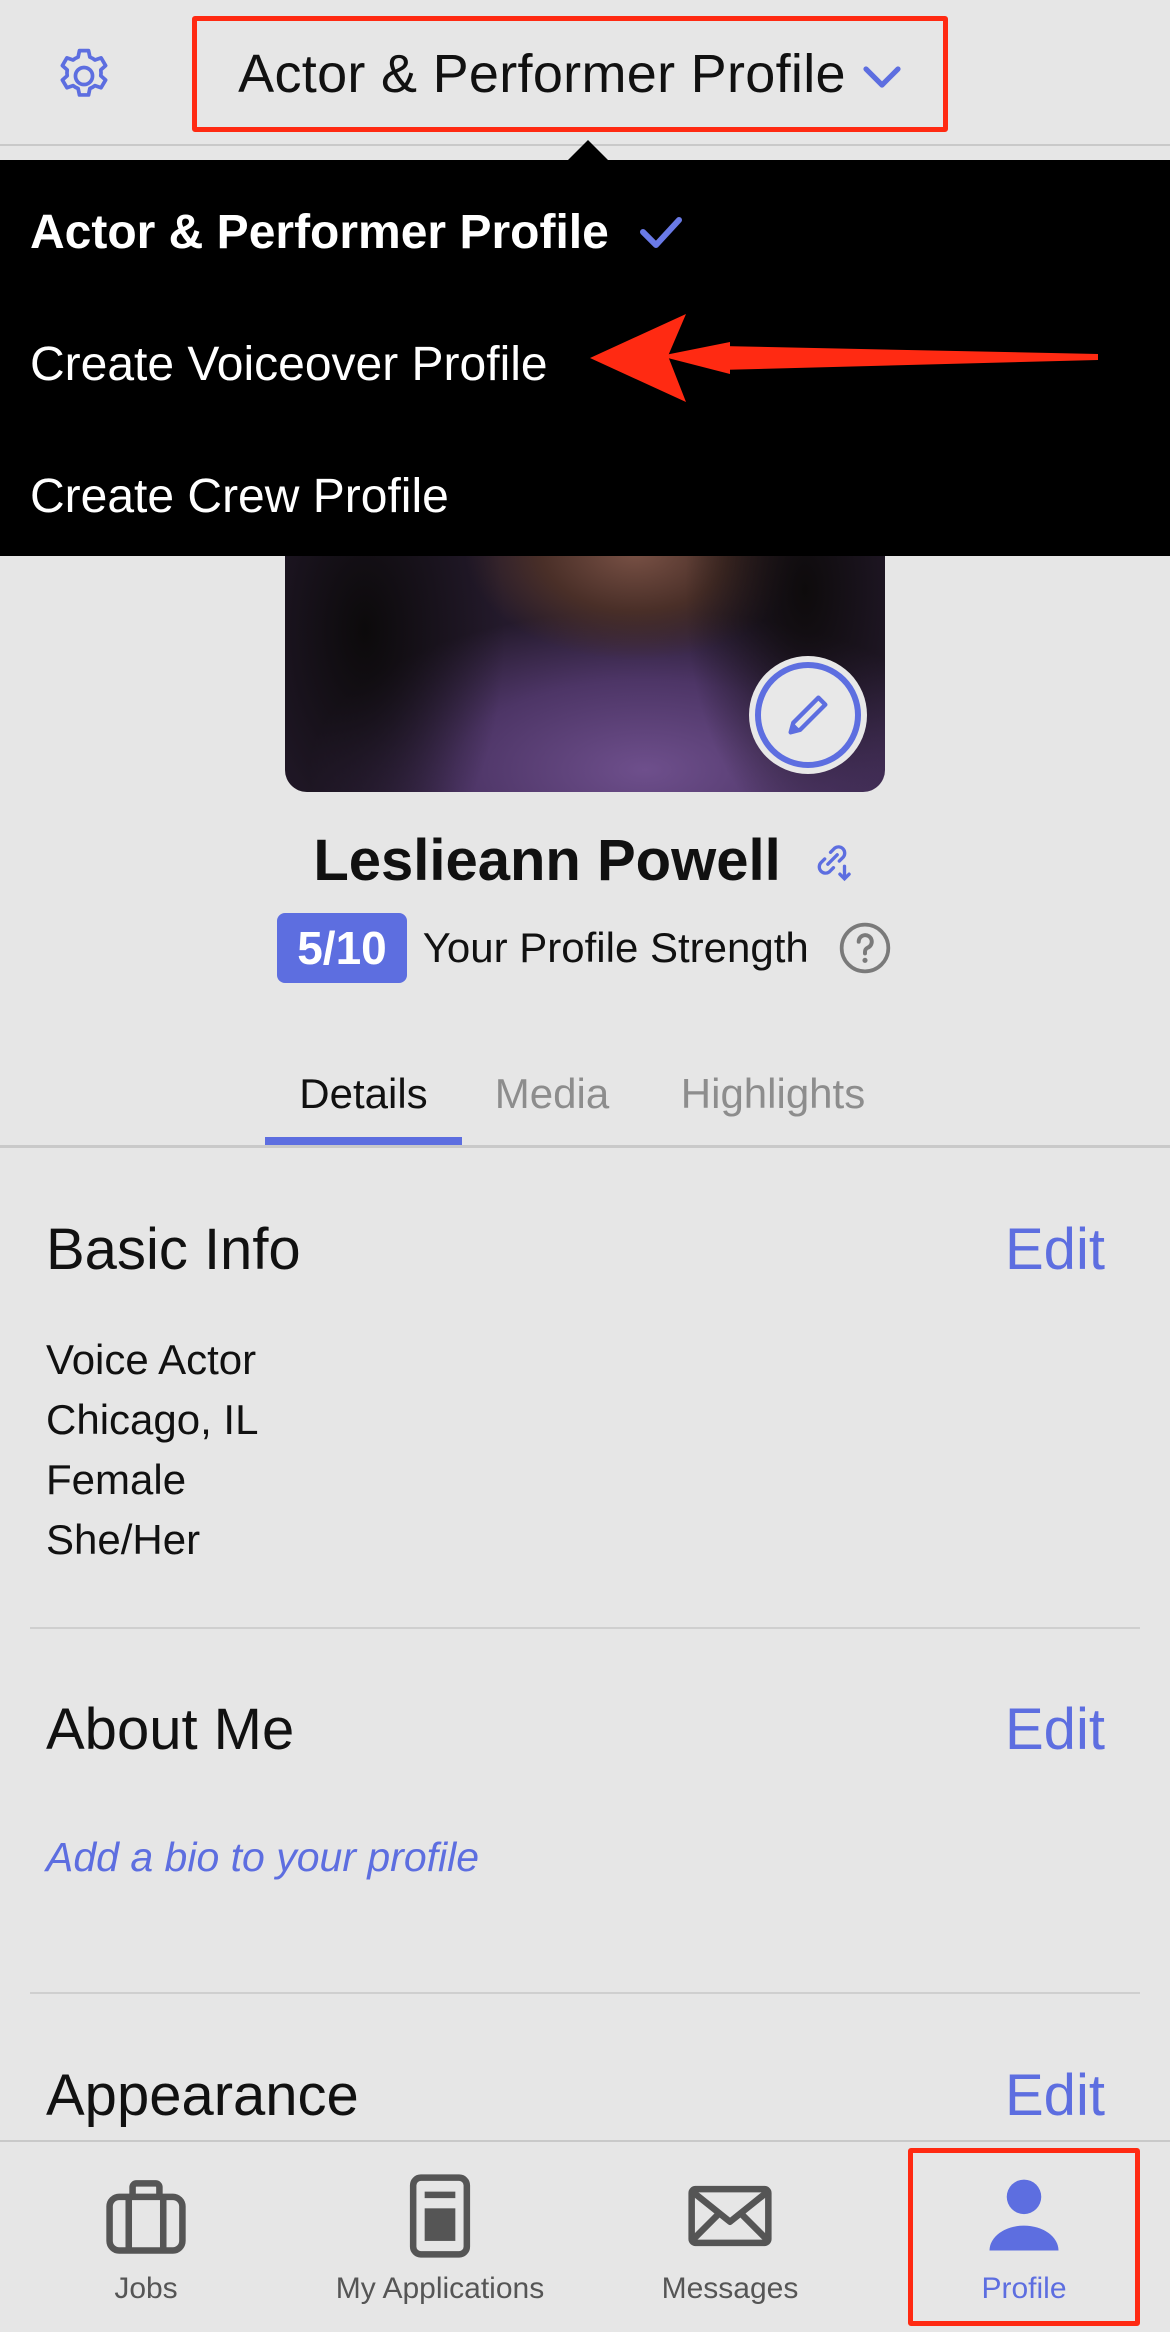 Image resolution: width=1170 pixels, height=2332 pixels. What do you see at coordinates (146, 2288) in the screenshot?
I see `nav-label: Jobs` at bounding box center [146, 2288].